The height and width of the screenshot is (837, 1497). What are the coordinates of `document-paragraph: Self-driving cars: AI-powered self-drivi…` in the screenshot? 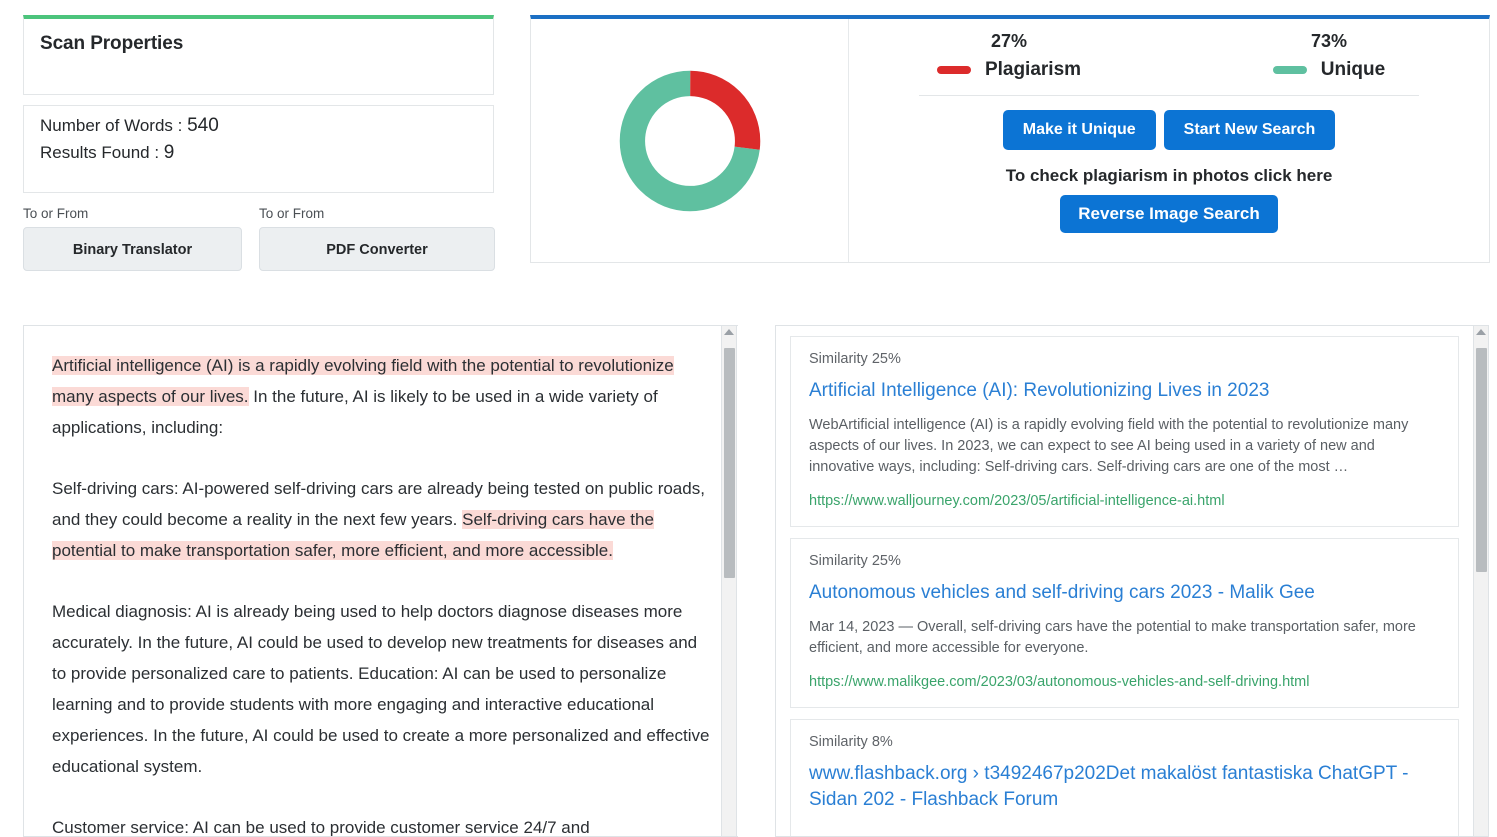 It's located at (381, 519).